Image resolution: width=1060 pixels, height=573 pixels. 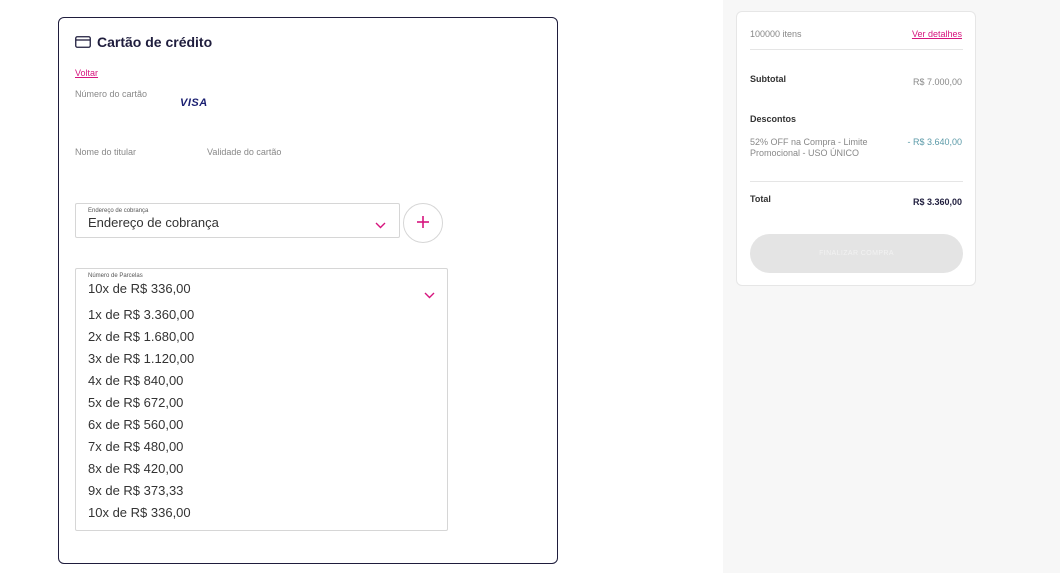 What do you see at coordinates (141, 491) in the screenshot?
I see `installment-option: 9x de R$ 373,33` at bounding box center [141, 491].